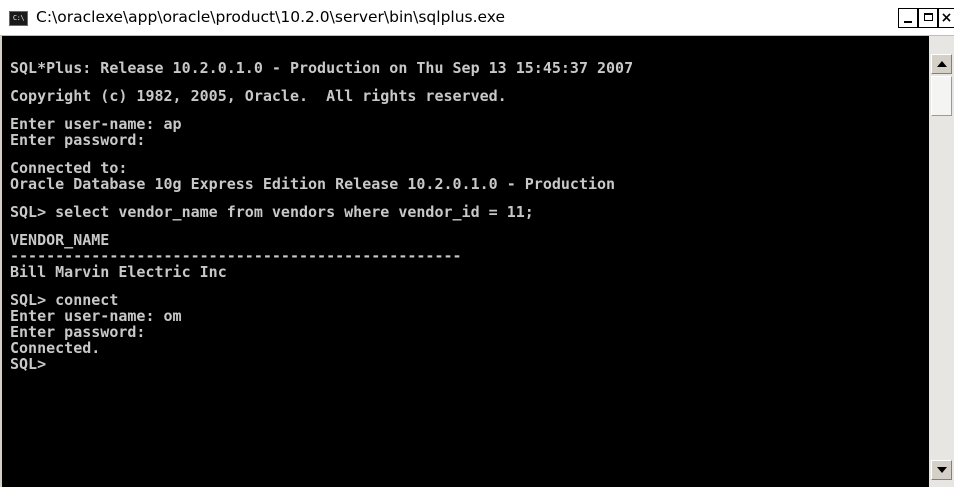  I want to click on console-line: Connected to:, so click(69, 168).